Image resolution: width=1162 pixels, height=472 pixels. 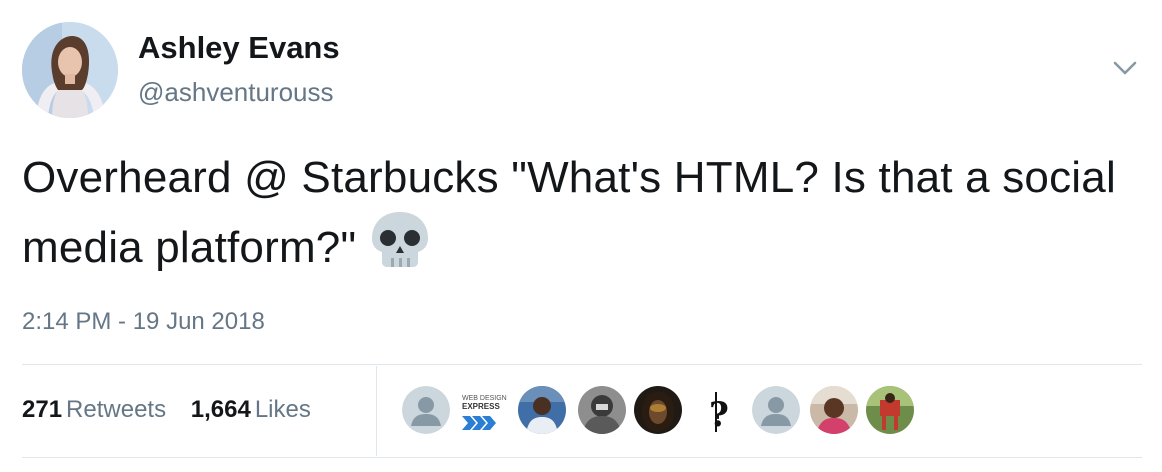 What do you see at coordinates (1125, 68) in the screenshot?
I see `chevron-down-icon` at bounding box center [1125, 68].